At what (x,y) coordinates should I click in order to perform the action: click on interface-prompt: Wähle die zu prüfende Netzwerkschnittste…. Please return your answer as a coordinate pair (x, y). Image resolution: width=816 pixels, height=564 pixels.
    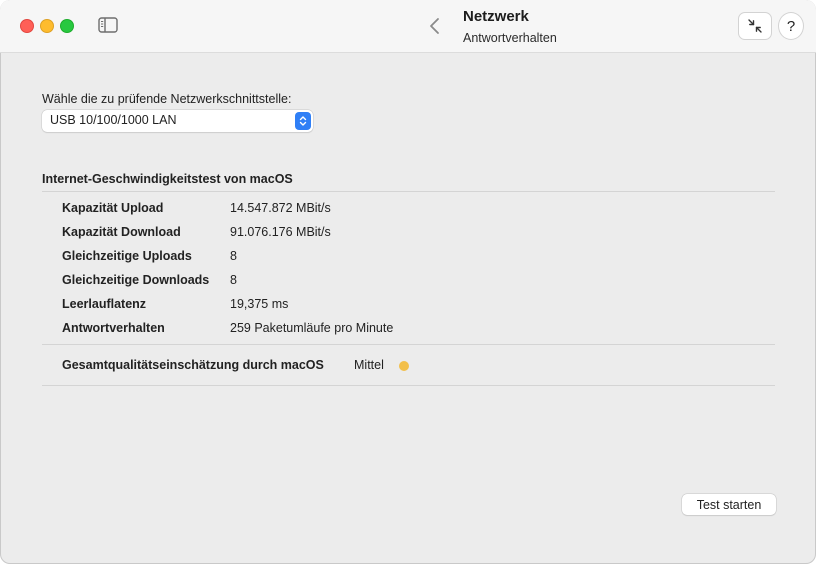
    Looking at the image, I should click on (167, 99).